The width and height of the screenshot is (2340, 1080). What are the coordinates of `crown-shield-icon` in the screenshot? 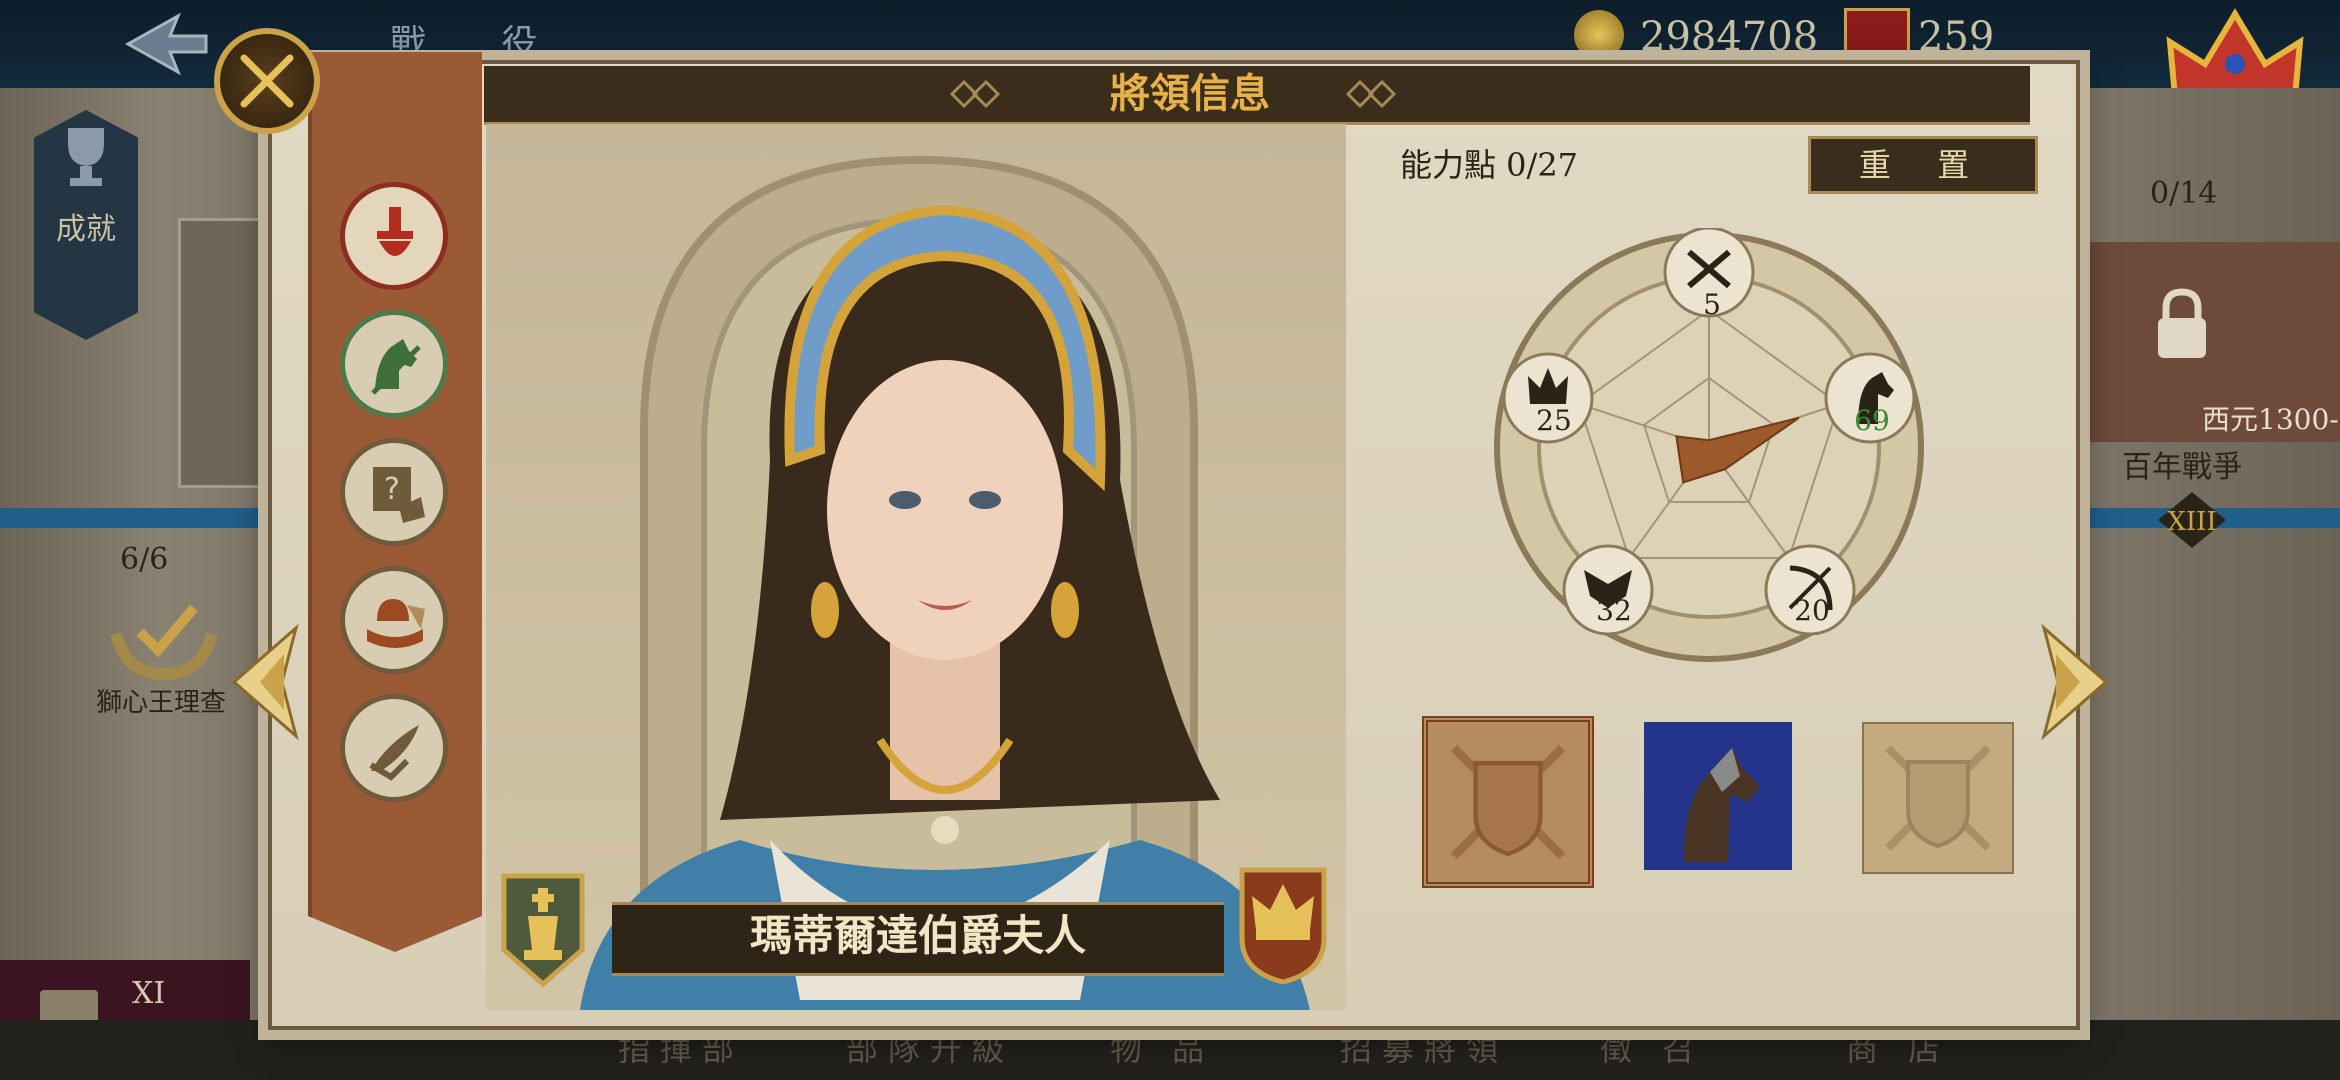 It's located at (1283, 925).